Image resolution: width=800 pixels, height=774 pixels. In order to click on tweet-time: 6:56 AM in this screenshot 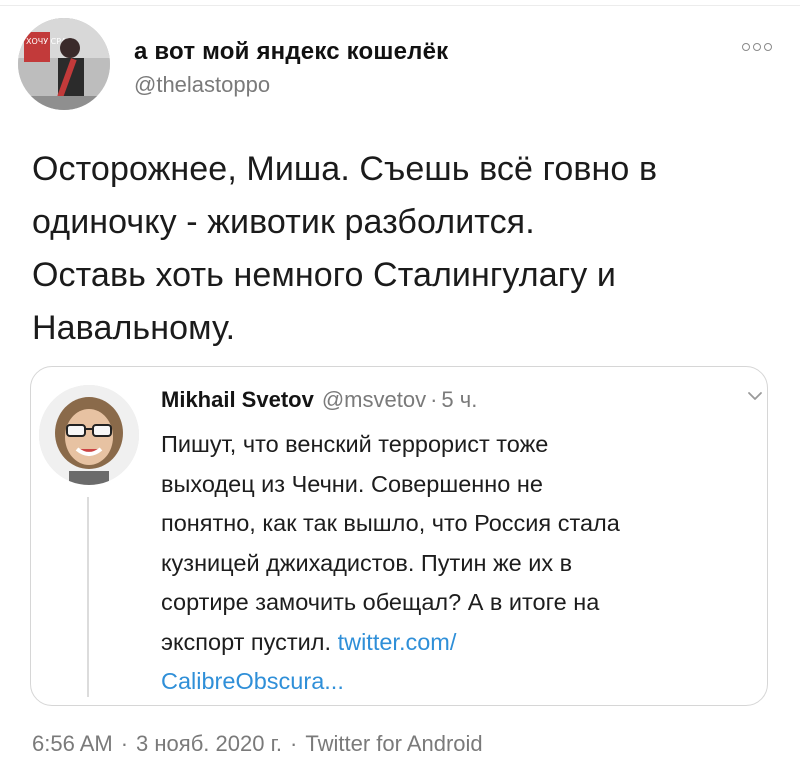, I will do `click(72, 743)`.